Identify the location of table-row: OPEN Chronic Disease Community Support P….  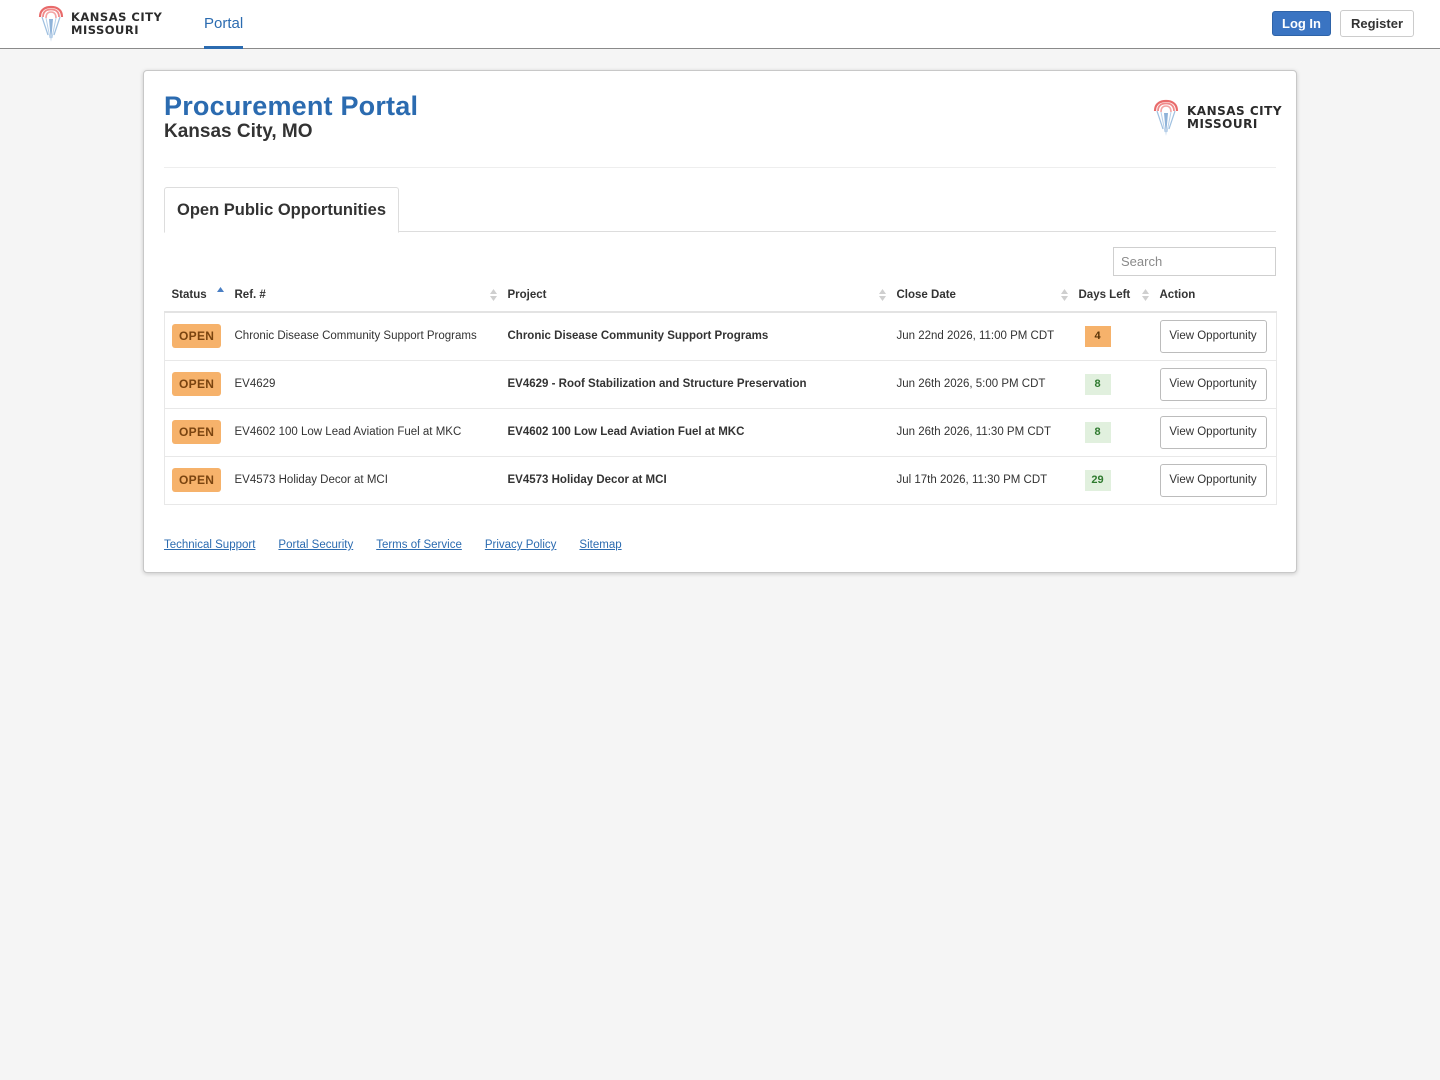
(720, 335).